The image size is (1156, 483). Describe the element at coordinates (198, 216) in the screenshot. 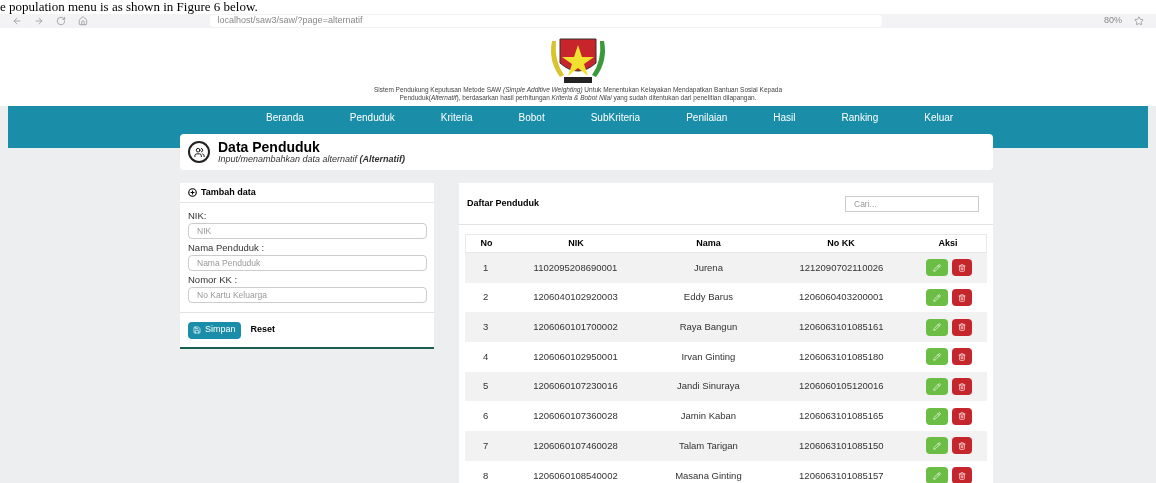

I see `field-label: NIK:` at that location.